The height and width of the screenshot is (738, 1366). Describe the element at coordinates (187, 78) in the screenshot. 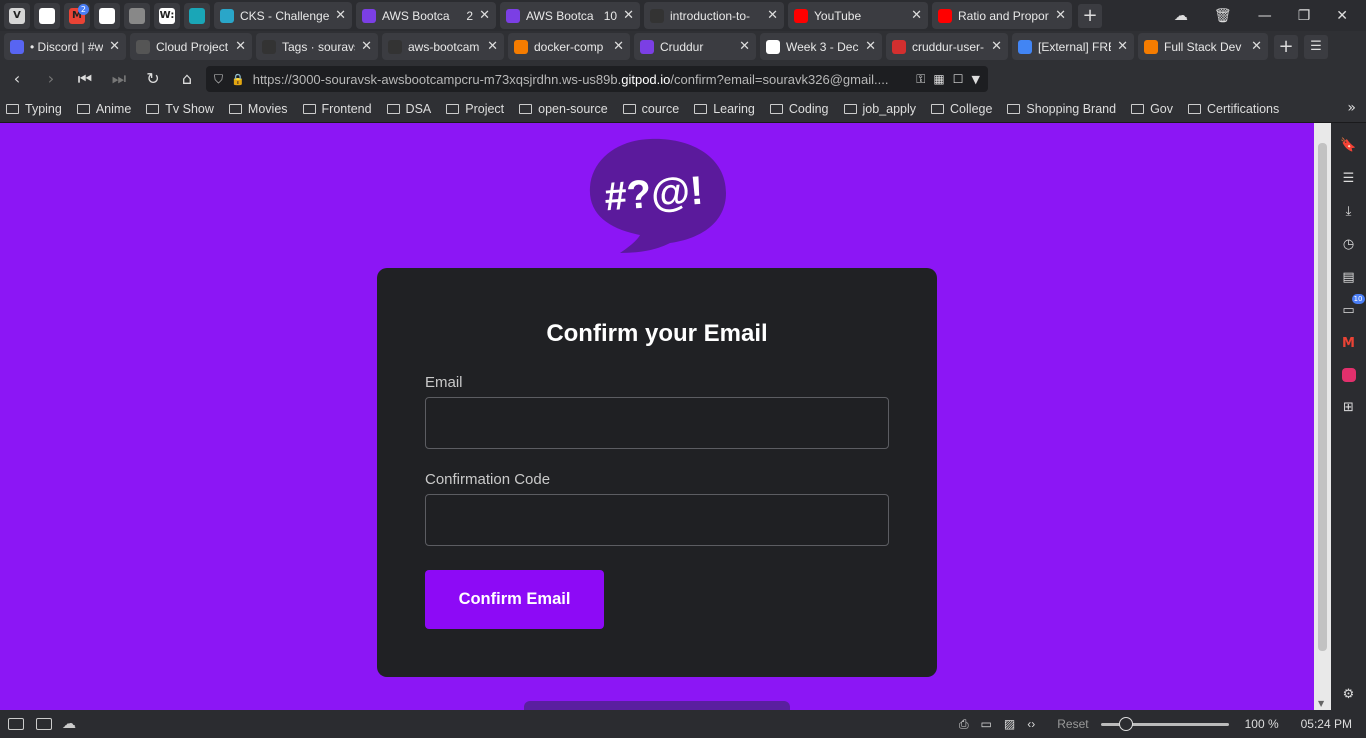

I see `home-icon: ⌂` at that location.